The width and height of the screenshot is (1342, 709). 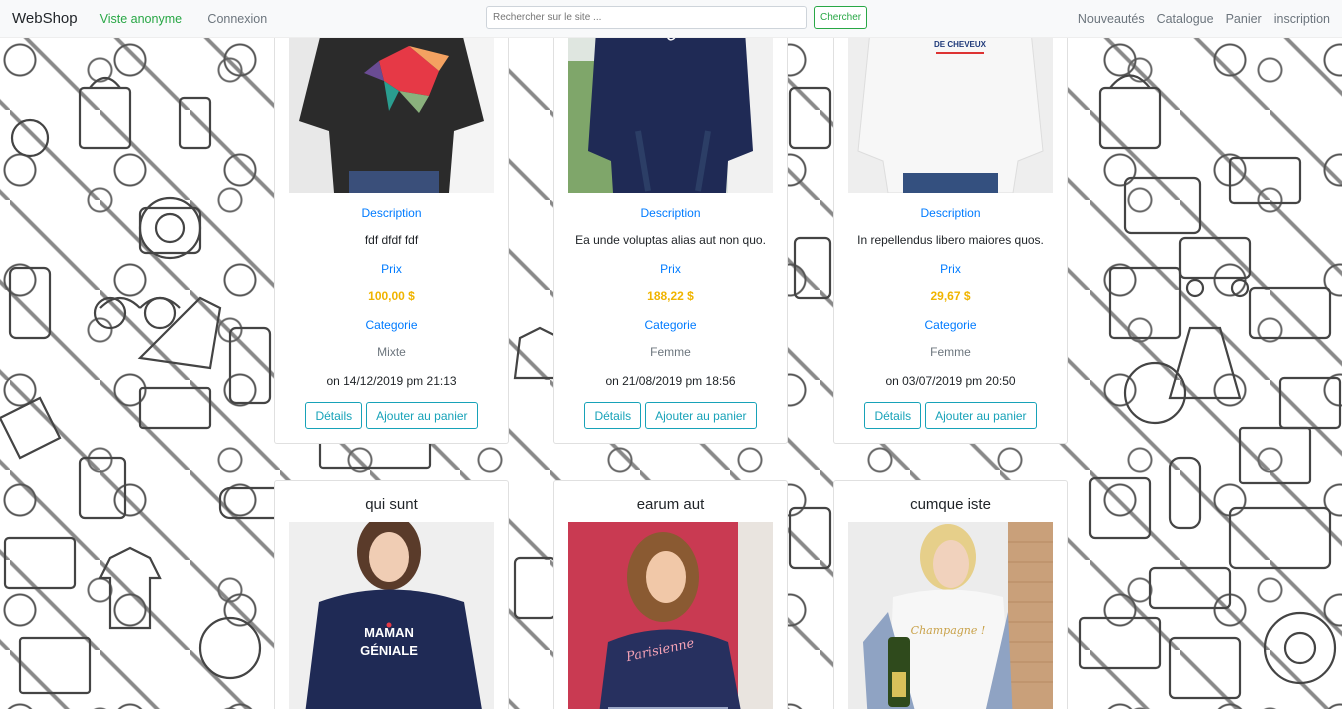 I want to click on nav-cart: Panier, so click(x=1244, y=19).